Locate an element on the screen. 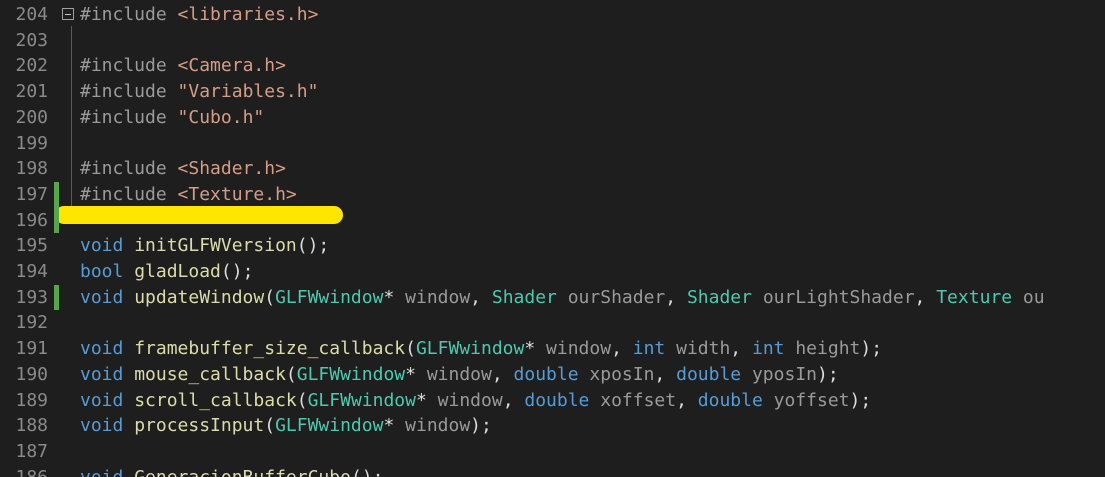 This screenshot has width=1105, height=477. line-number: 192 is located at coordinates (31, 323).